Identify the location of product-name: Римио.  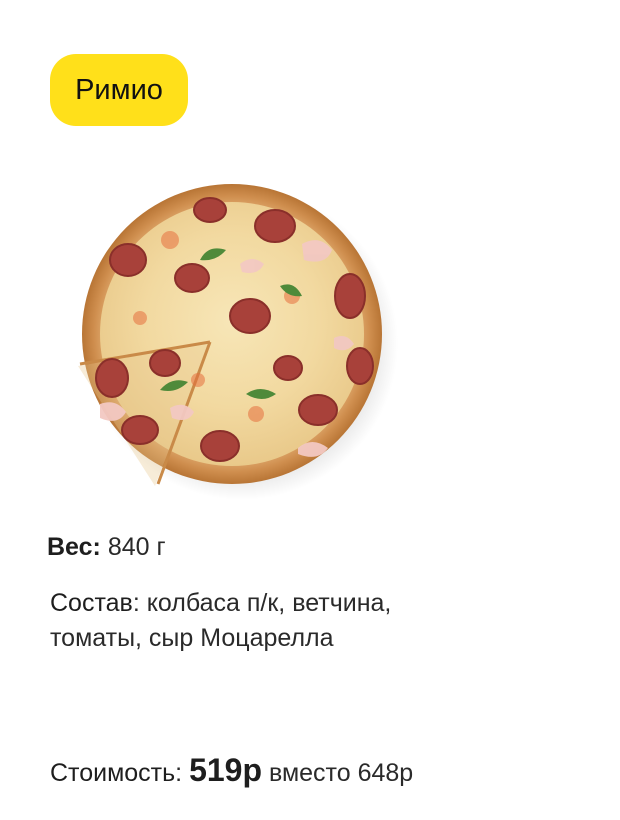
(119, 89).